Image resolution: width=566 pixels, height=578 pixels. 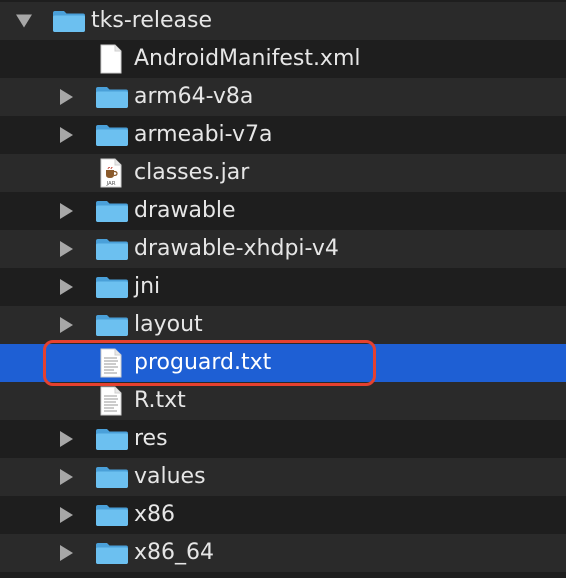 I want to click on tree-row-label: proguard.txt, so click(x=203, y=362).